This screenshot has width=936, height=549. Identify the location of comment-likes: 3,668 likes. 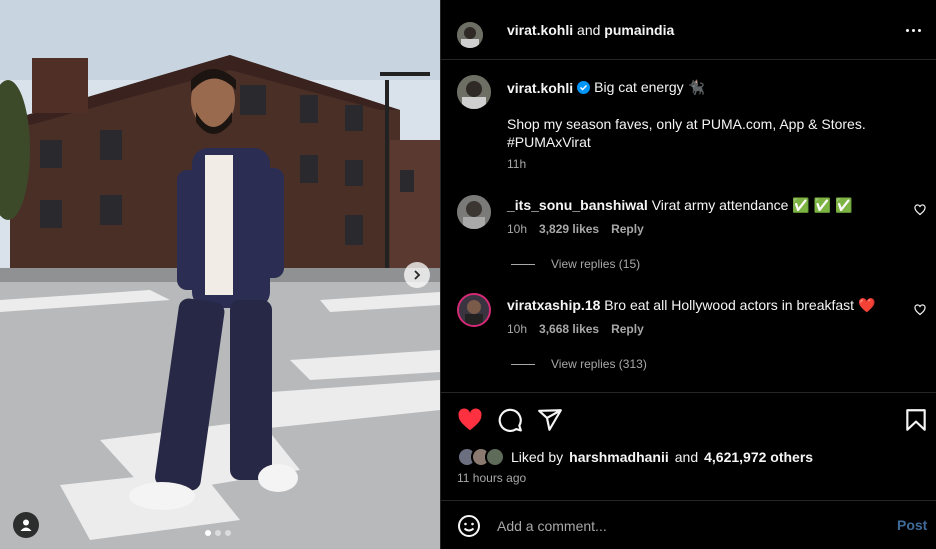
(569, 329).